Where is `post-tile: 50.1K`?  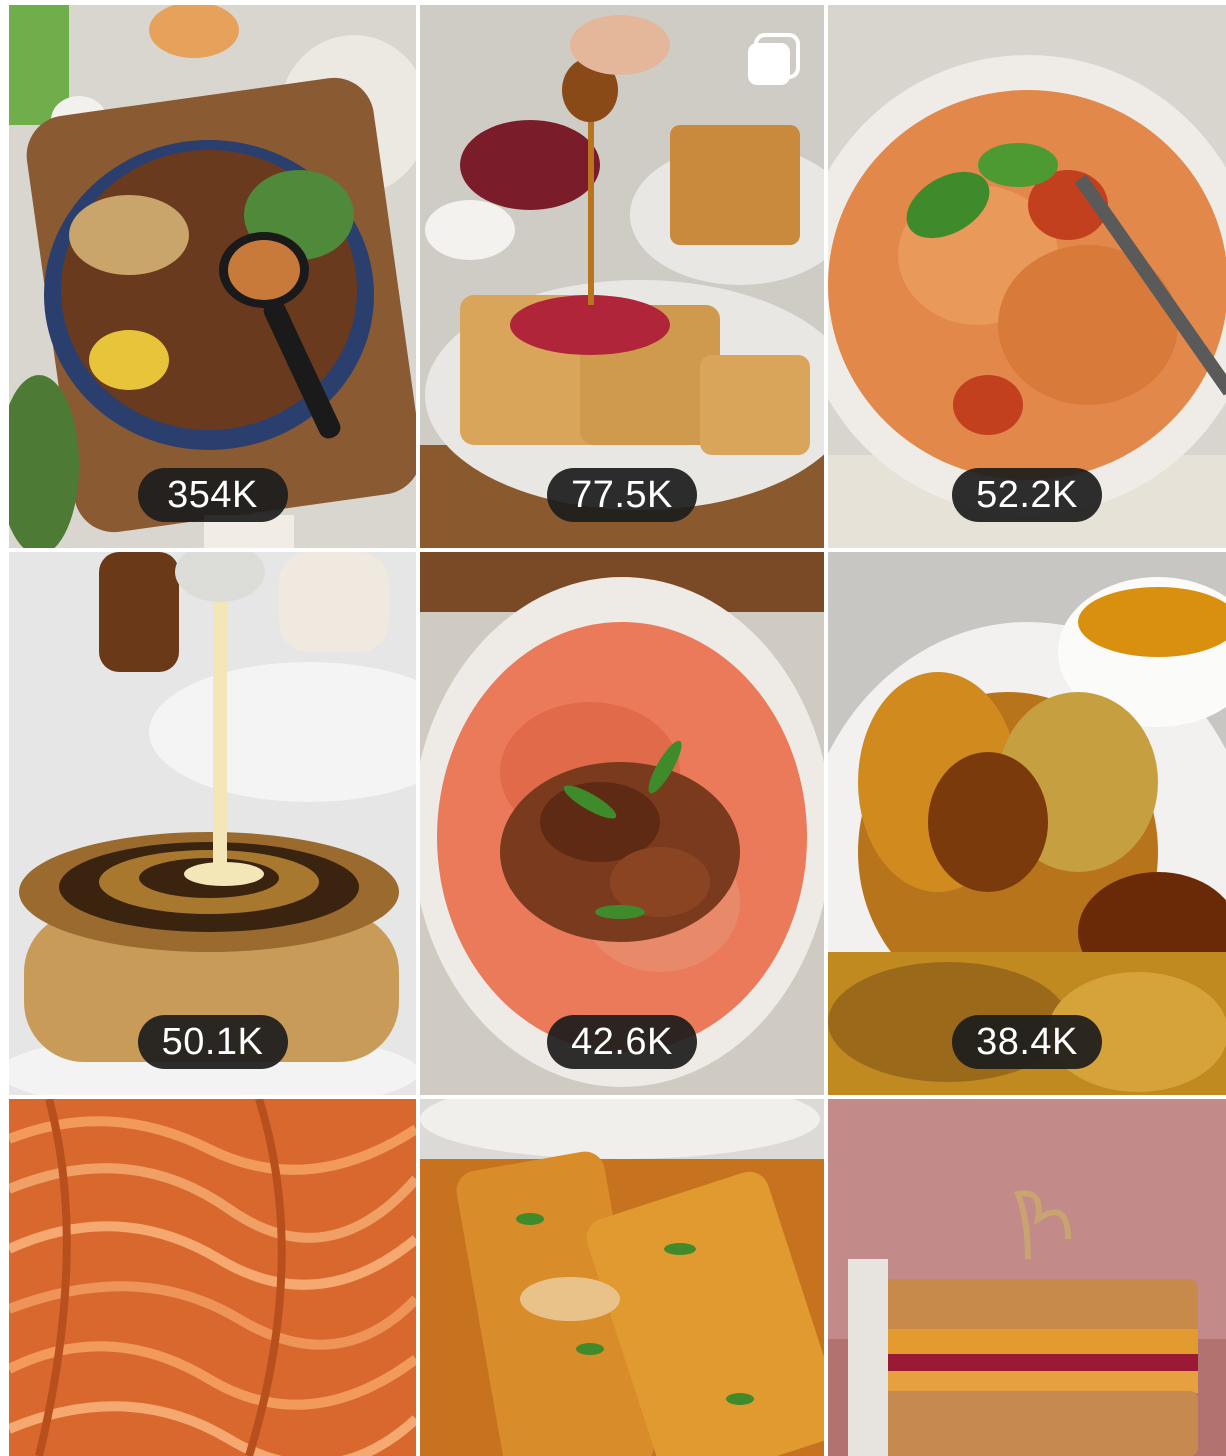 post-tile: 50.1K is located at coordinates (212, 823).